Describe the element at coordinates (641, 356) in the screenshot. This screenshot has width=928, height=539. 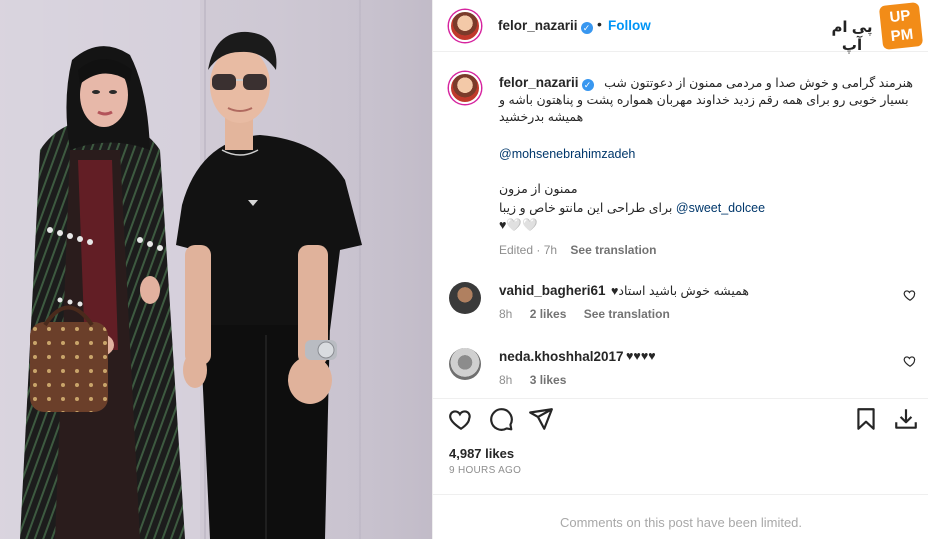
I see `comment-text: ♥♥♥♥` at that location.